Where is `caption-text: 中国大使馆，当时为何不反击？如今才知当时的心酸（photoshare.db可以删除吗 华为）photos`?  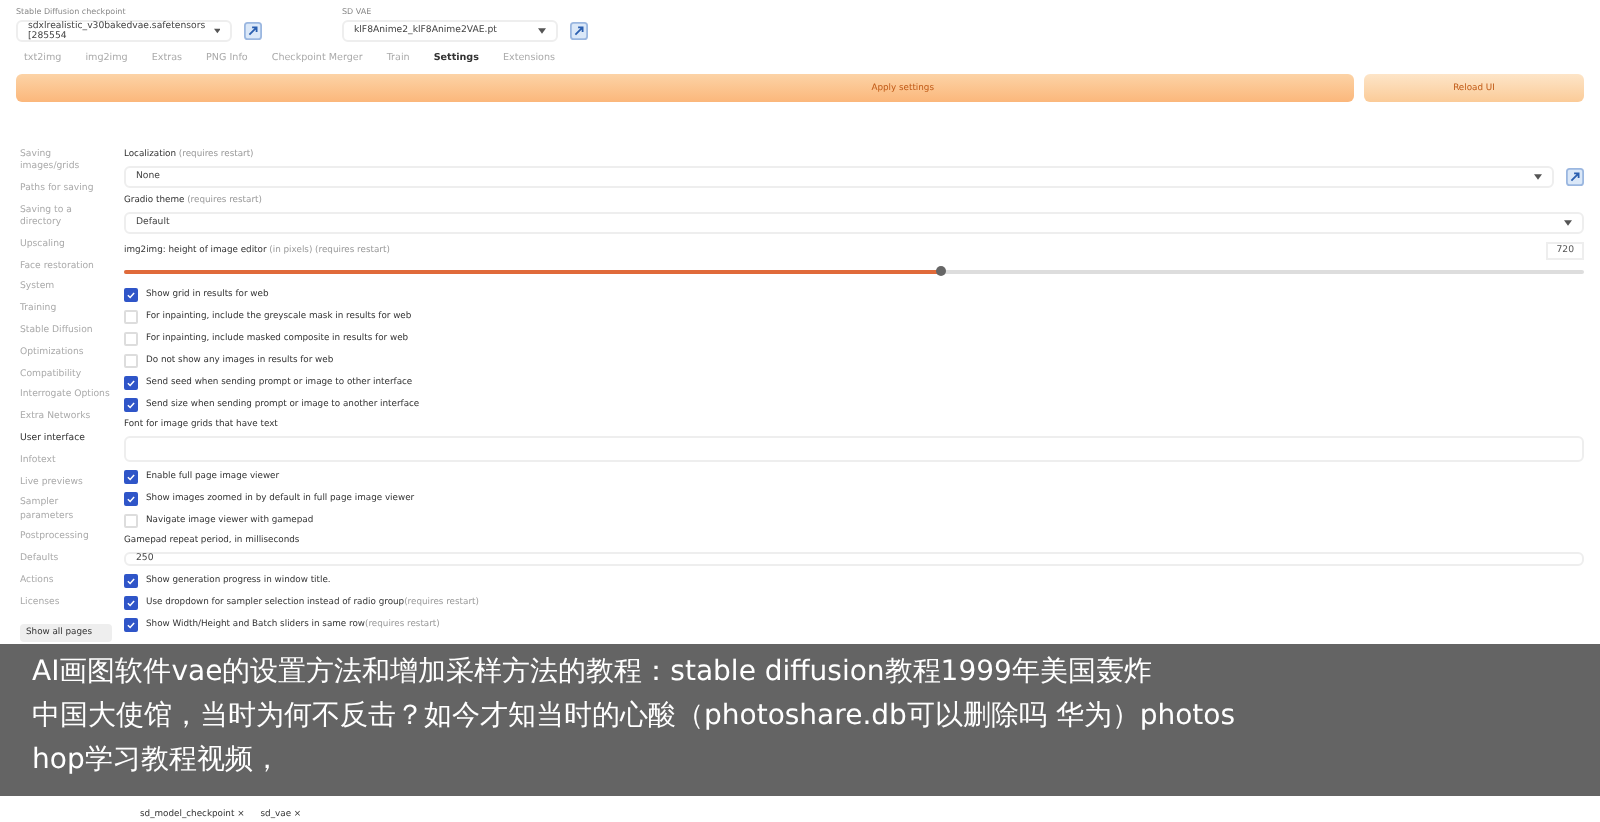
caption-text: 中国大使馆，当时为何不反击？如今才知当时的心酸（photoshare.db可以删除吗 华为）photos is located at coordinates (635, 716).